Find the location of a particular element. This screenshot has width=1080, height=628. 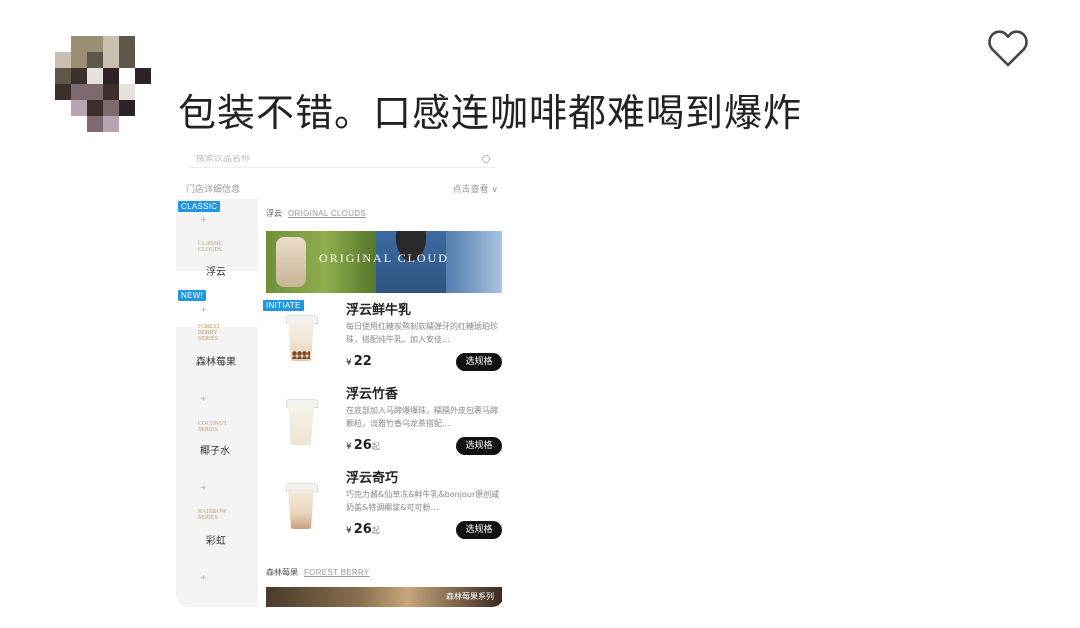

section-header-forest-berry: 森林莓果 FOREST BERRY is located at coordinates (318, 572).